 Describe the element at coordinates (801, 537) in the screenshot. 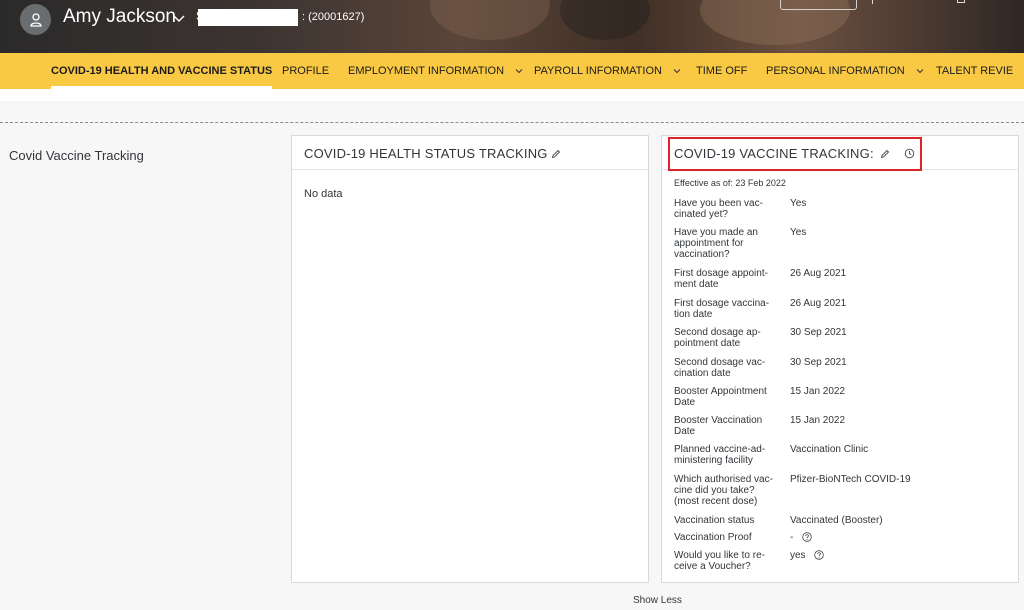

I see `field-value-with-help: -` at that location.